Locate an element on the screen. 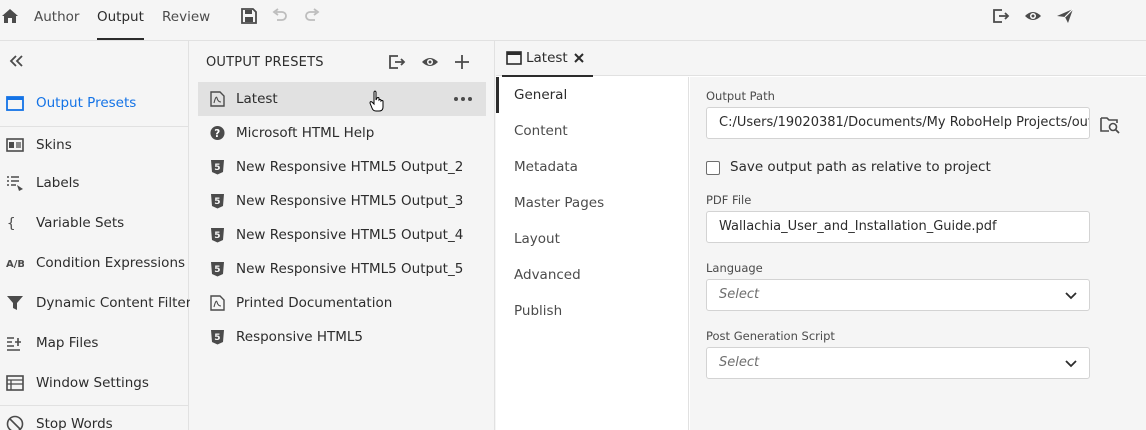  nav-item-stop-words: Stop Words is located at coordinates (94, 418).